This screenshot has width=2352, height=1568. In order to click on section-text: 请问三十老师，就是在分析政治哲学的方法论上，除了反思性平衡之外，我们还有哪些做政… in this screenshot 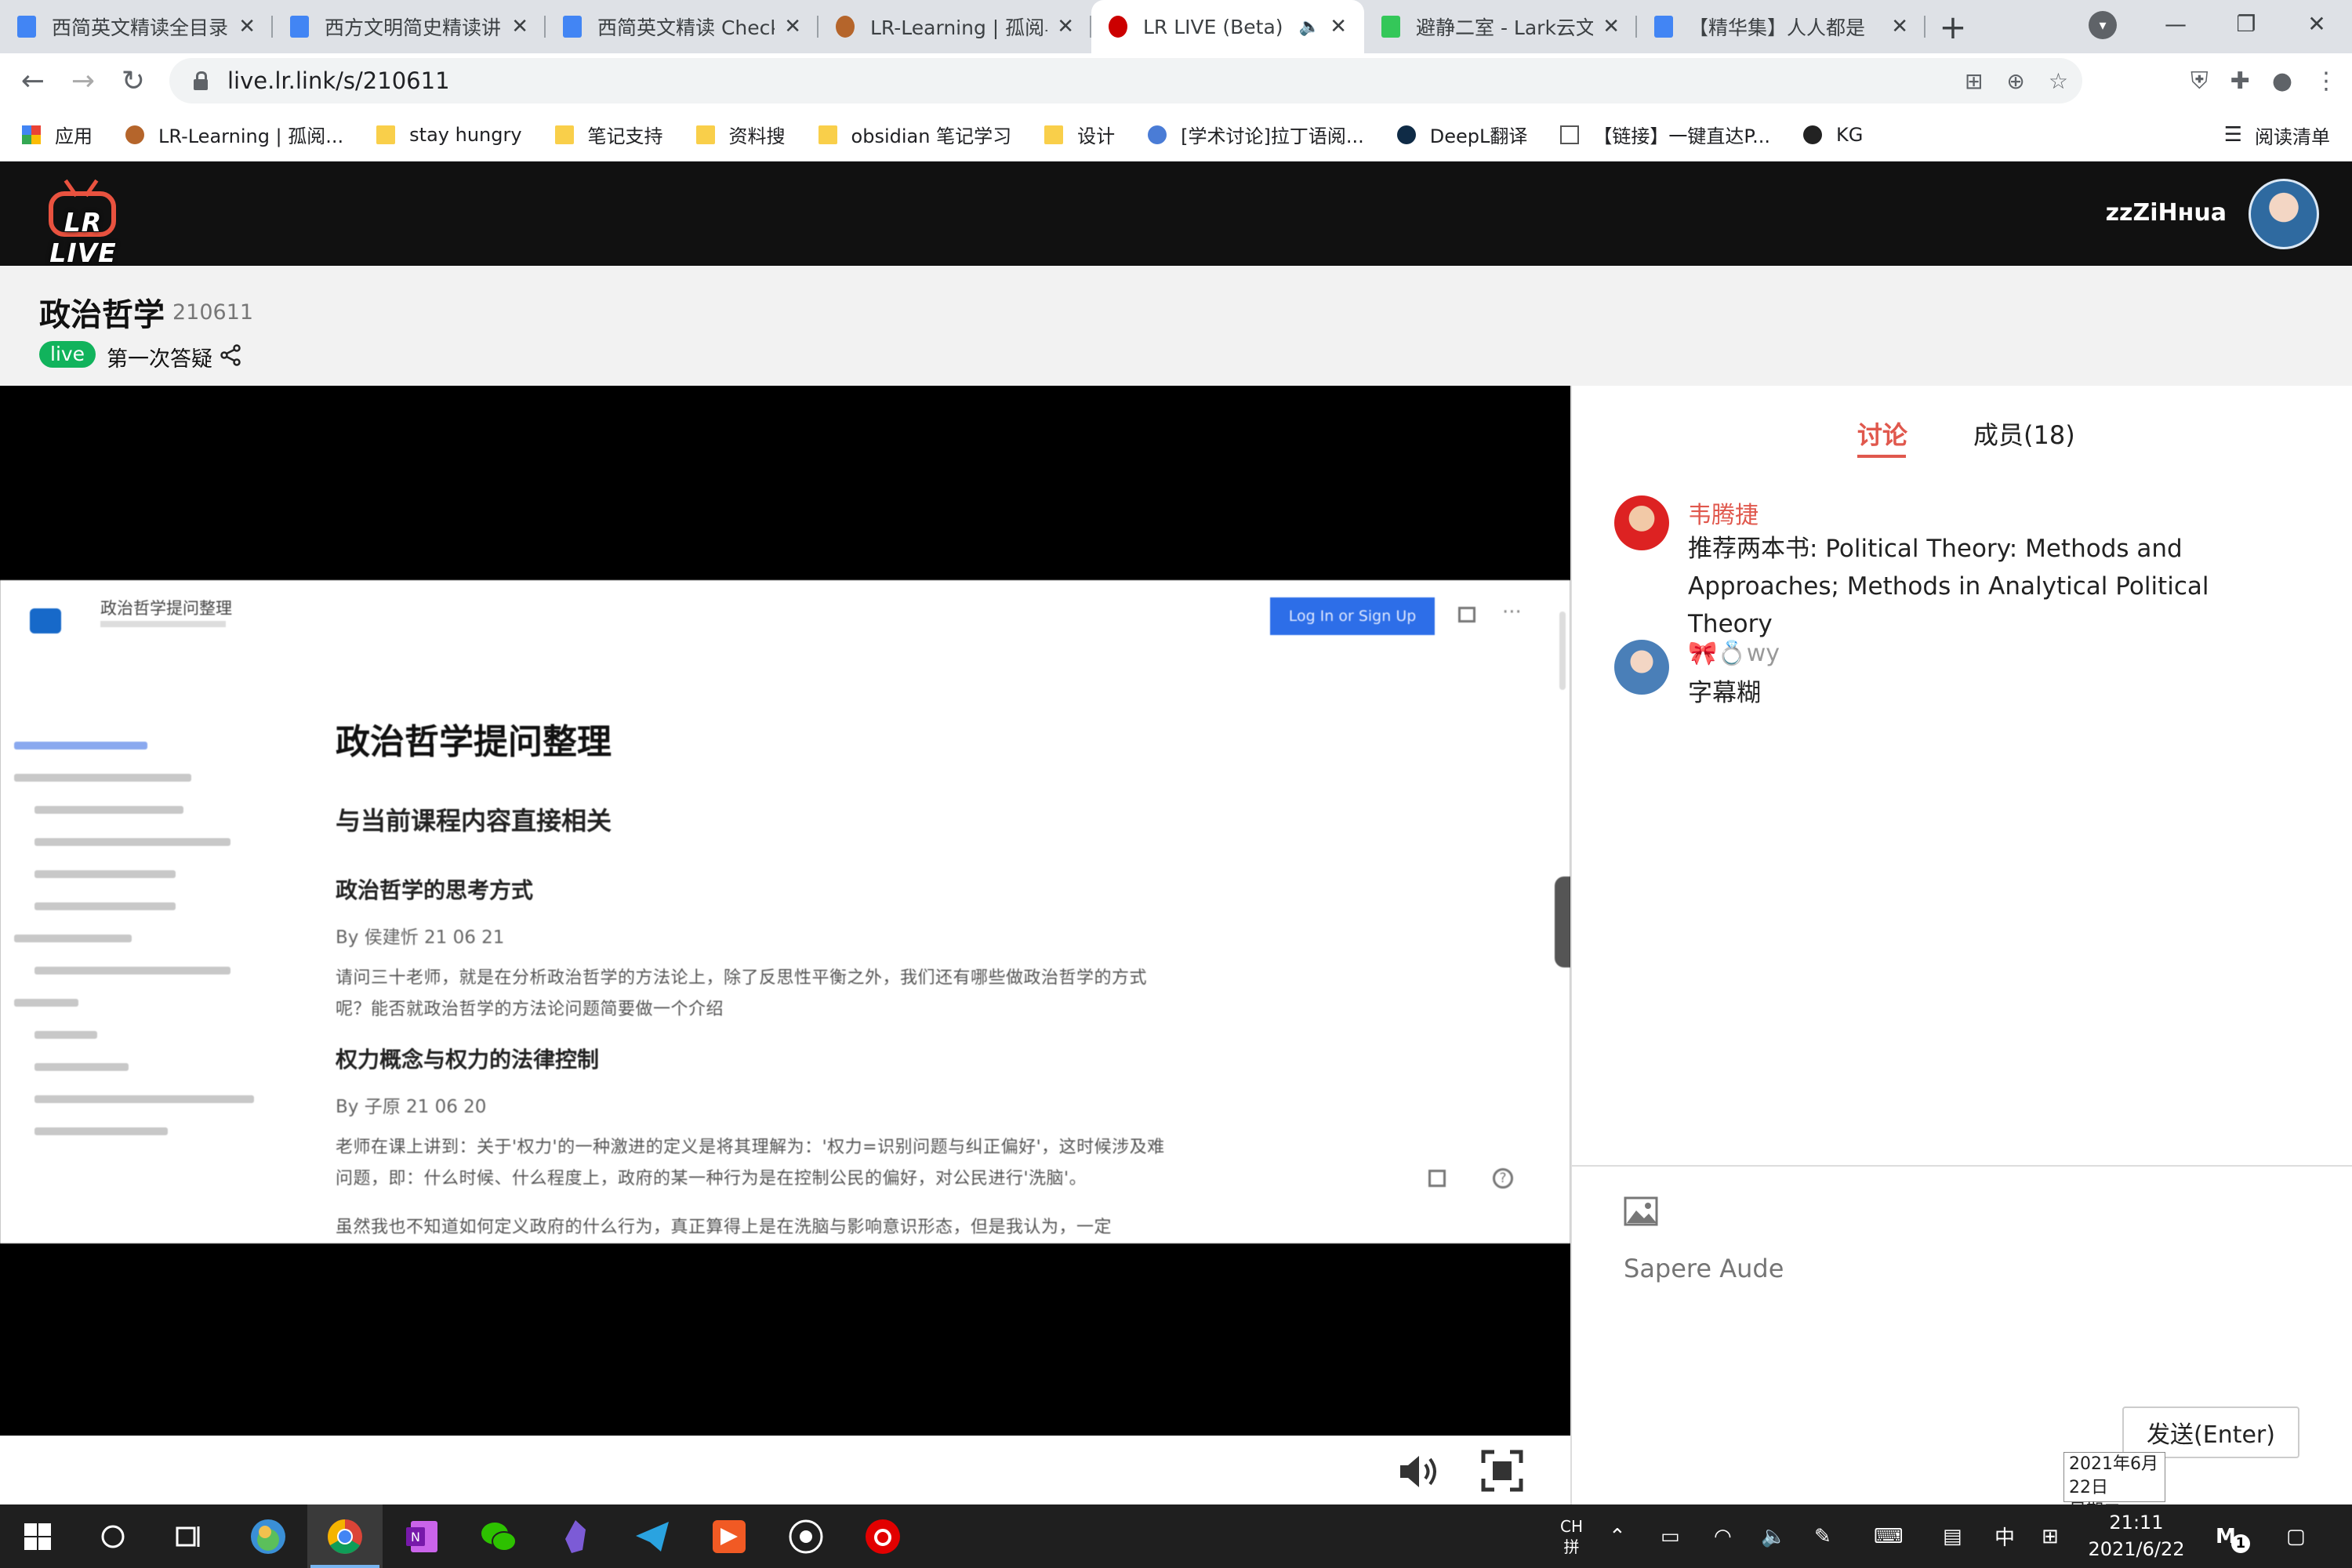, I will do `click(742, 993)`.